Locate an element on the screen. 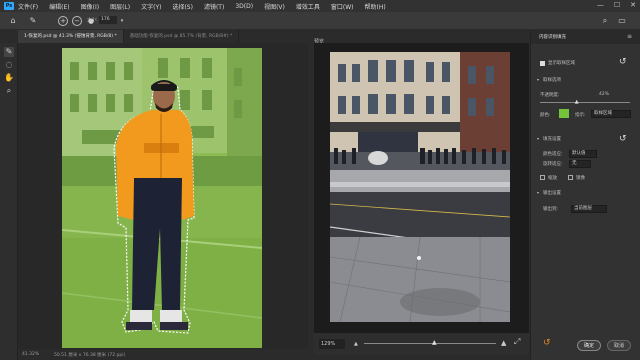  menu-file: 文件(F) is located at coordinates (28, 6).